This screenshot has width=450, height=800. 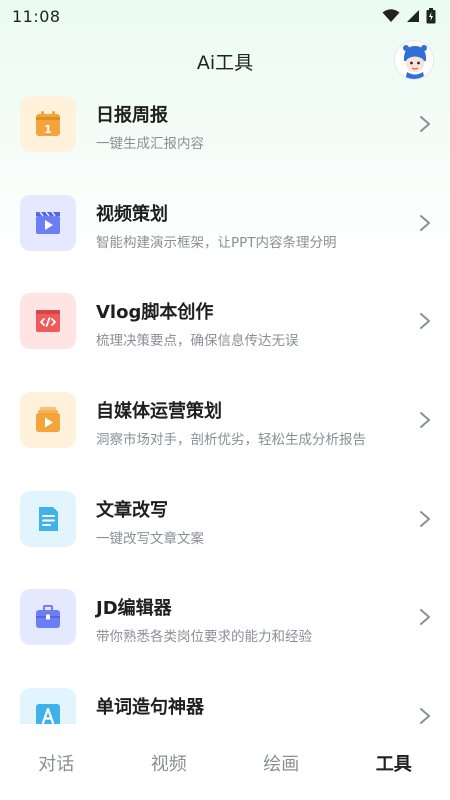 I want to click on tab-chat: 对话, so click(x=56, y=752).